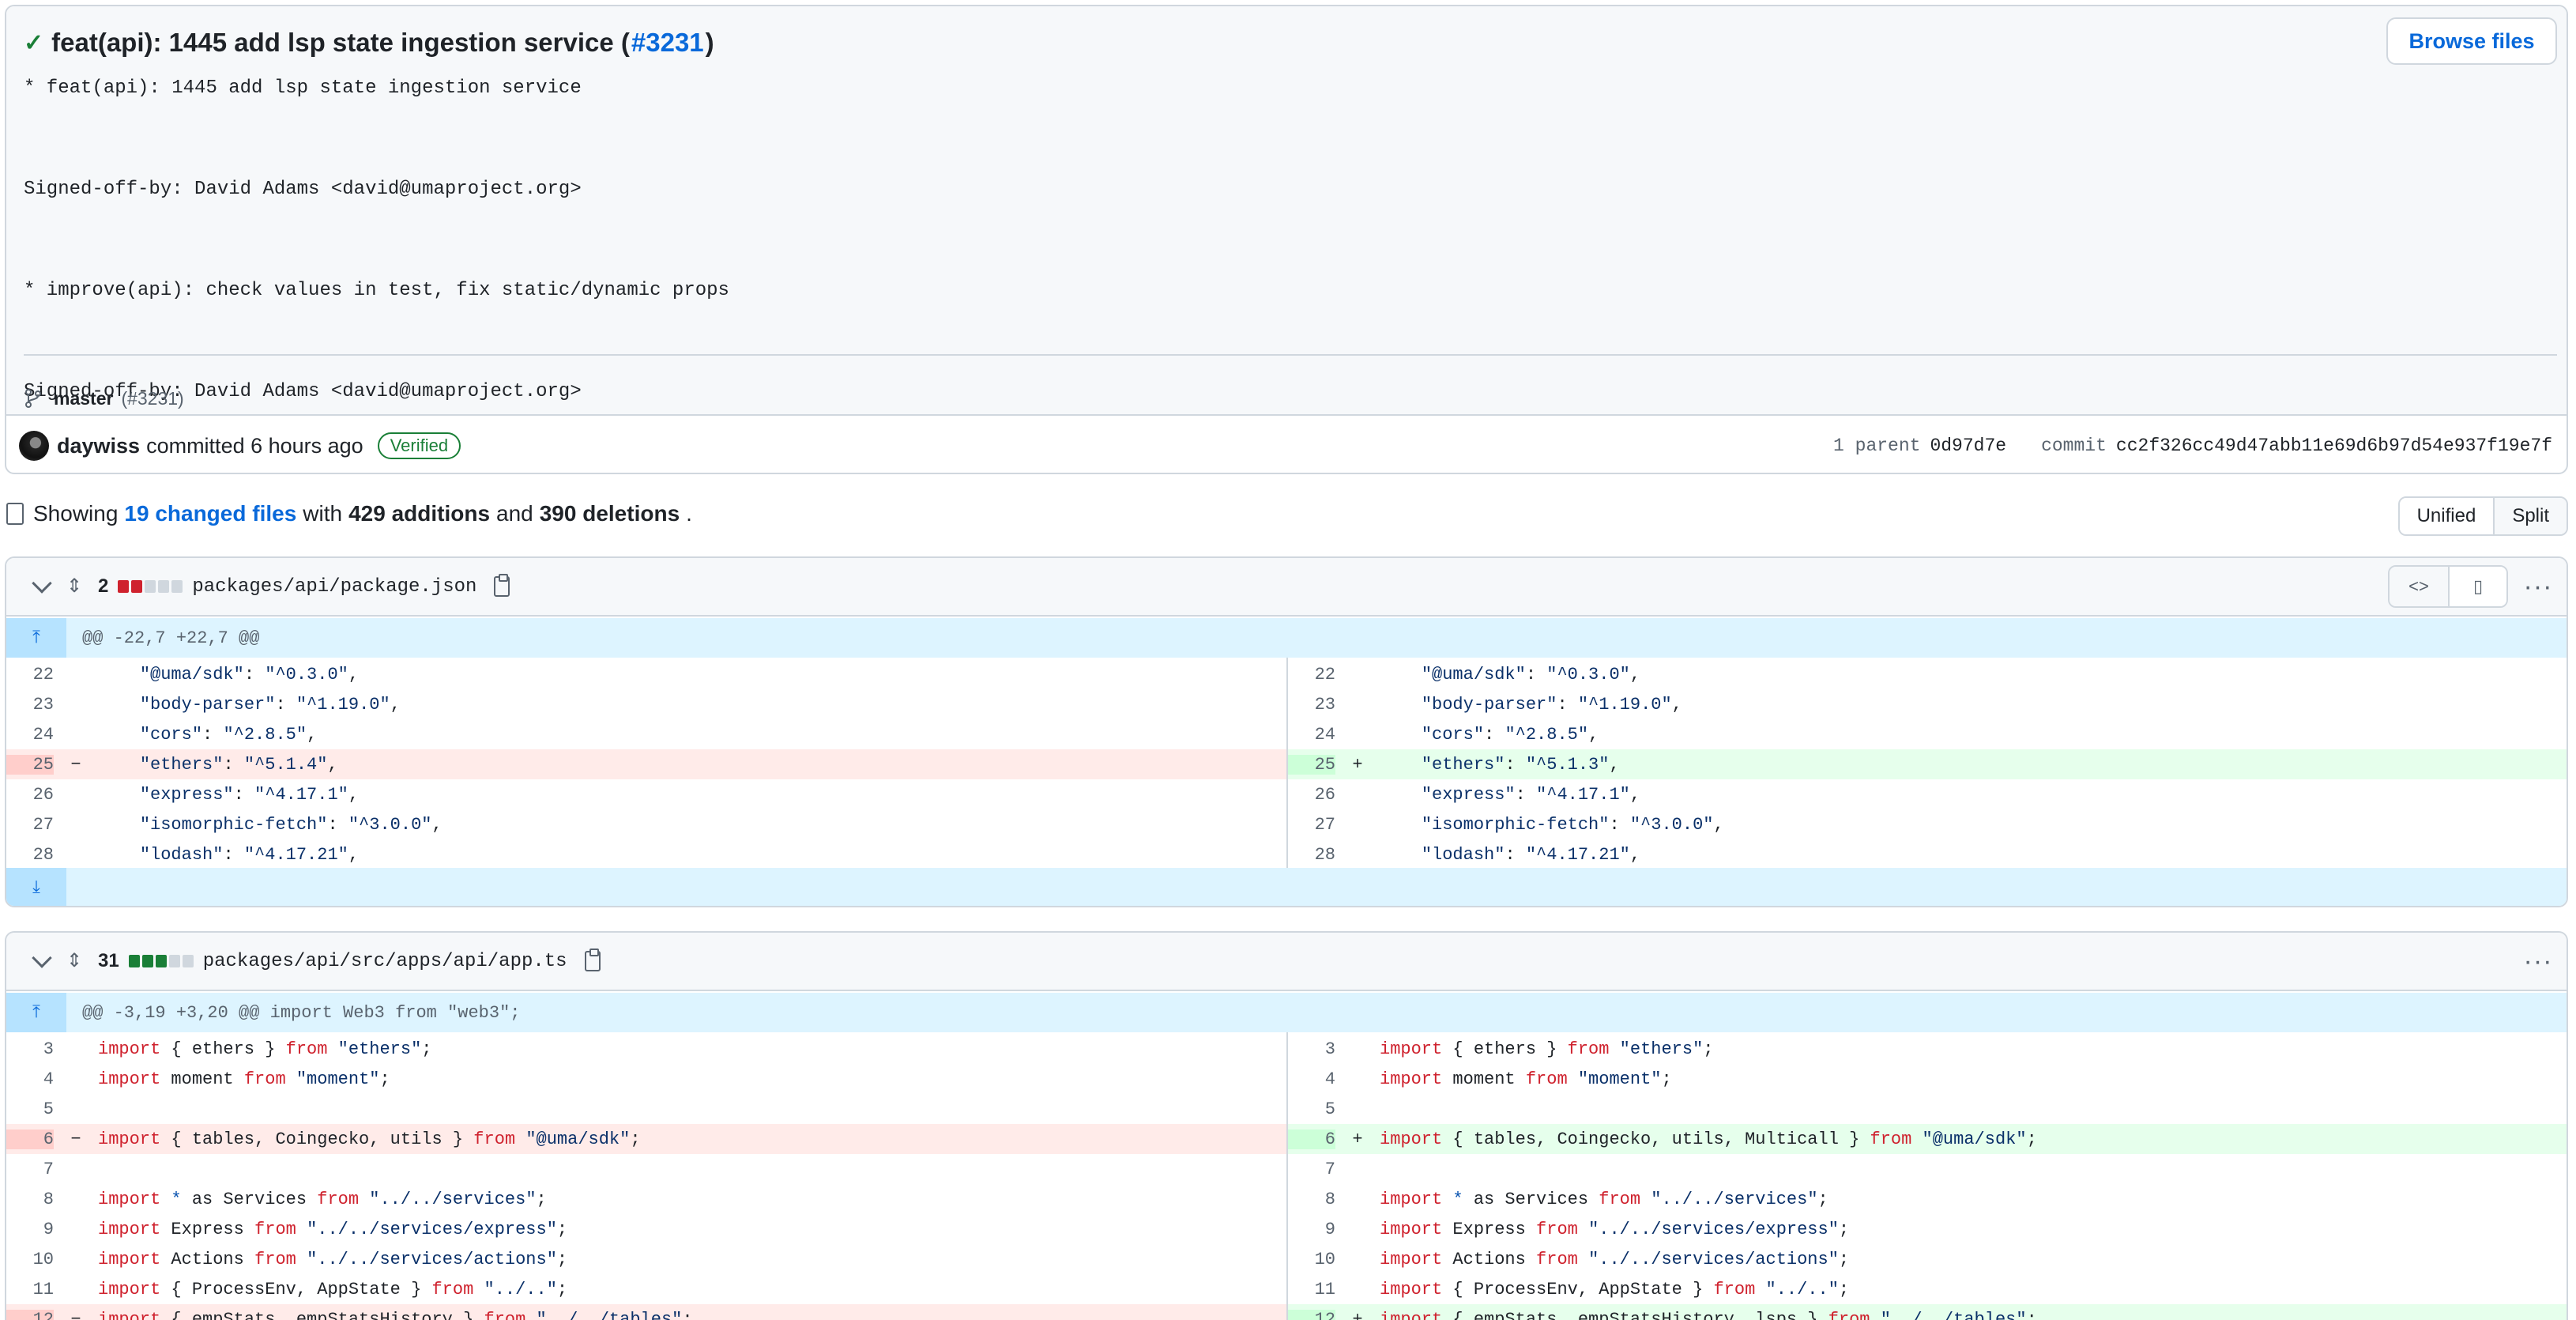 Image resolution: width=2576 pixels, height=1320 pixels. Describe the element at coordinates (323, 513) in the screenshot. I see `summary-with: with` at that location.